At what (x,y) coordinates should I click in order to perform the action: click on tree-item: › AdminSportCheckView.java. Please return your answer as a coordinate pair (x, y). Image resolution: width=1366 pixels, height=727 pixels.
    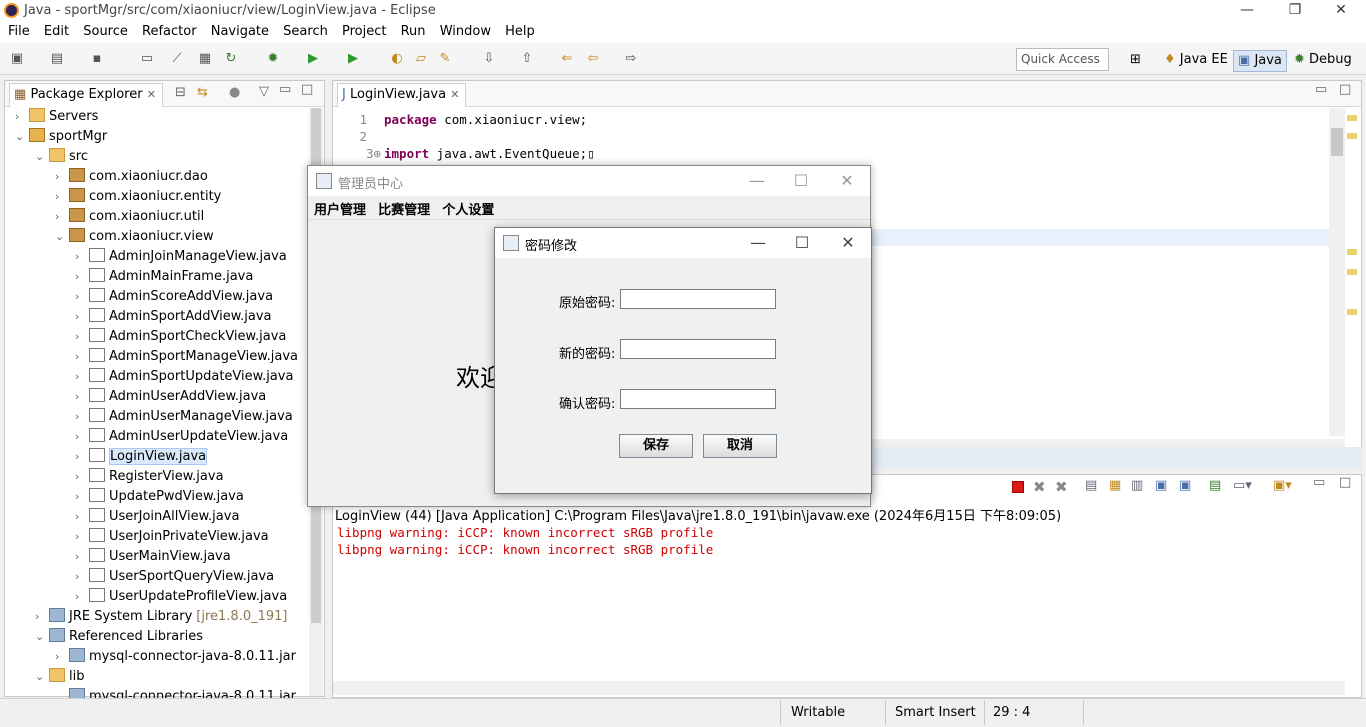
    Looking at the image, I should click on (180, 337).